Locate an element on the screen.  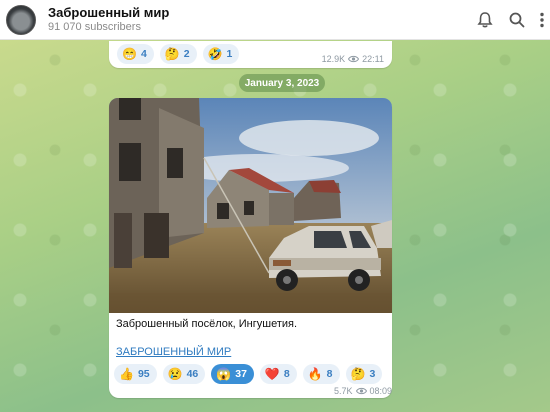
scream-emoji-icon: 😱 is located at coordinates (224, 374).